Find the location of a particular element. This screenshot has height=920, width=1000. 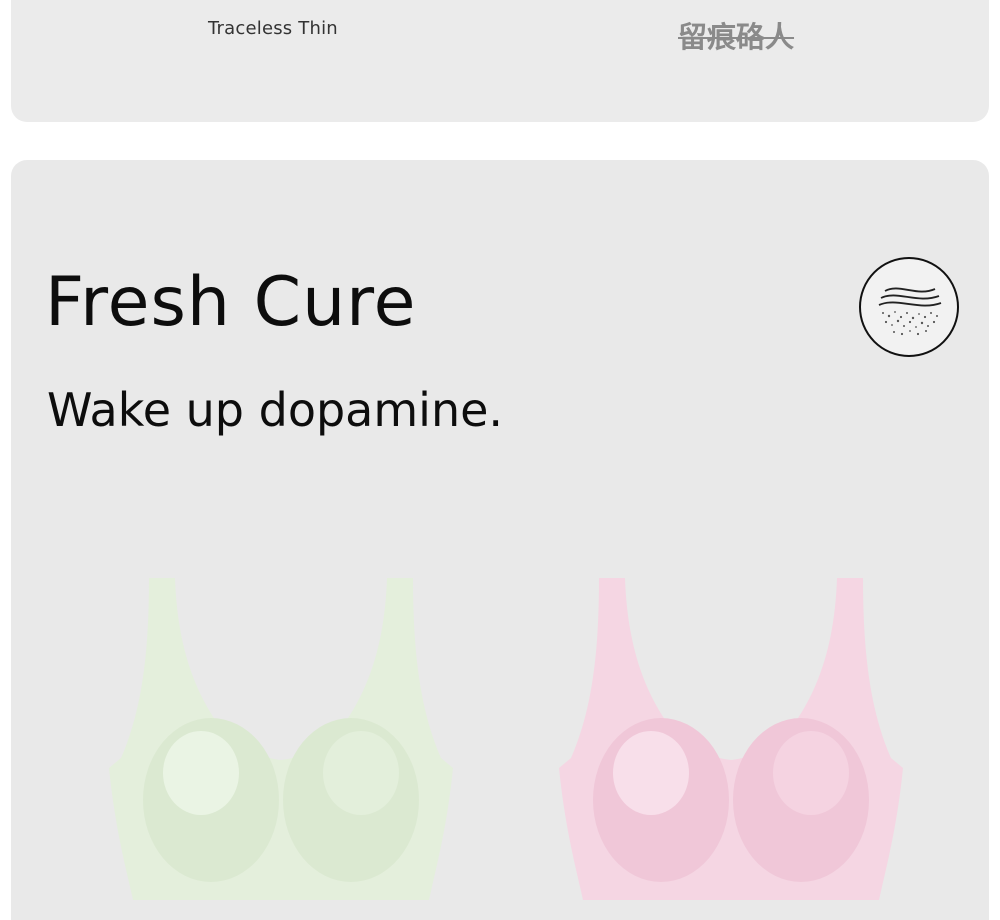

bra-pink-image is located at coordinates (731, 739).